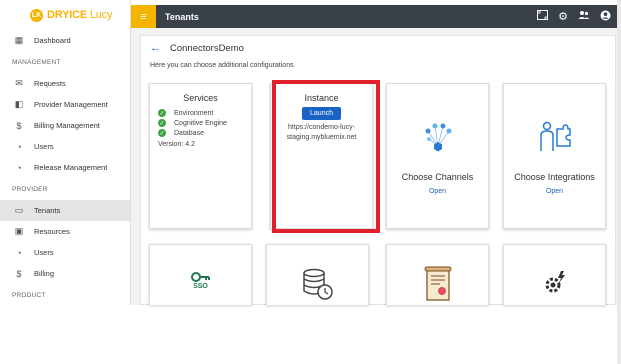 This screenshot has height=364, width=621. I want to click on integrations-title: Choose Integrations, so click(554, 177).